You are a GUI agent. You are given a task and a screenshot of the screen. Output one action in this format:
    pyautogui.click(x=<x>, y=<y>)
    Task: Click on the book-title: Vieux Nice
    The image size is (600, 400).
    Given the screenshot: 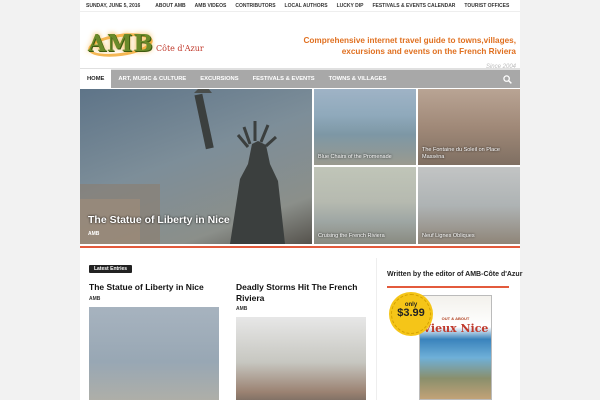 What is the action you would take?
    pyautogui.click(x=455, y=328)
    